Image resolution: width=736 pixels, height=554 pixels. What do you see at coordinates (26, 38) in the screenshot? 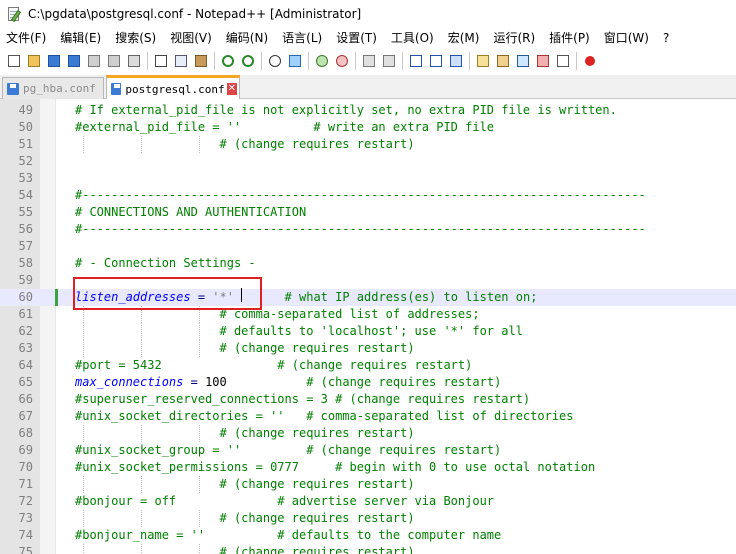
I see `menu-item-0: 文件(F)` at bounding box center [26, 38].